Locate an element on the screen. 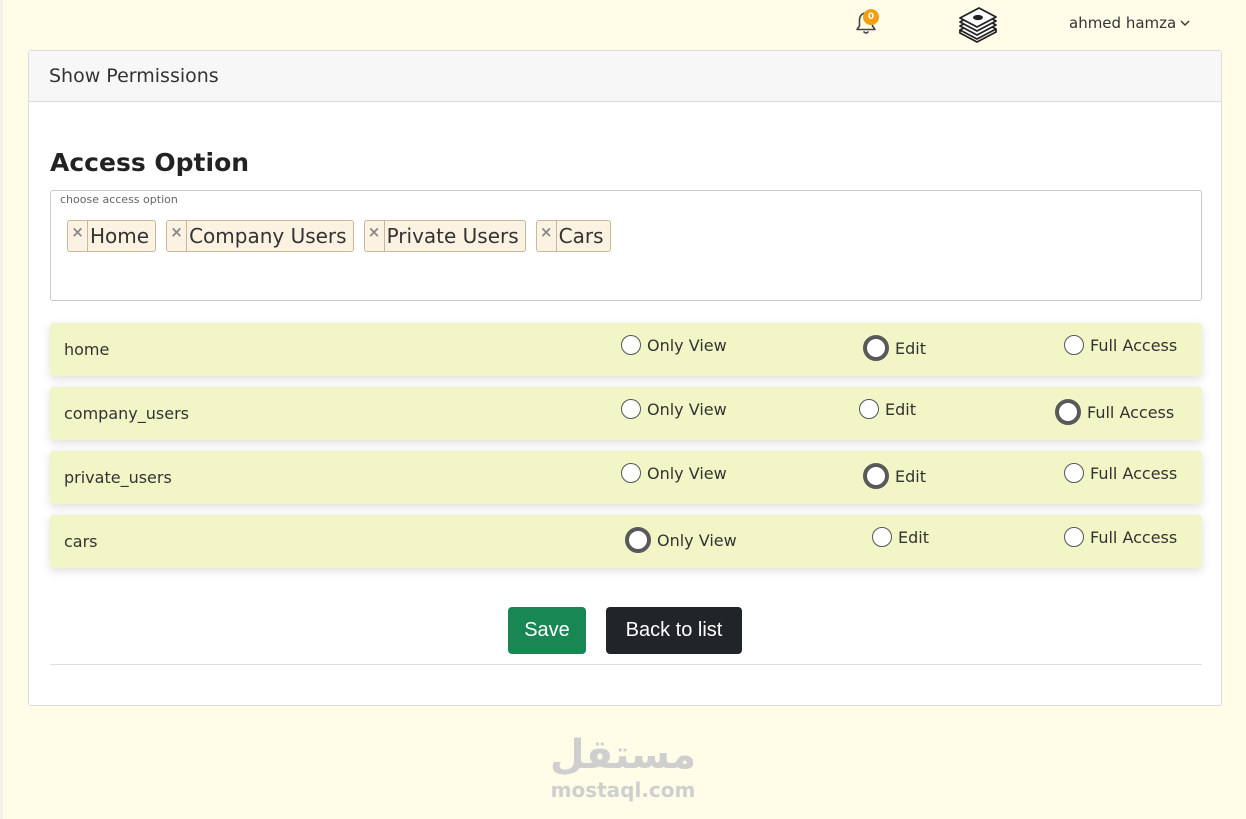  save-button: Save is located at coordinates (547, 630).